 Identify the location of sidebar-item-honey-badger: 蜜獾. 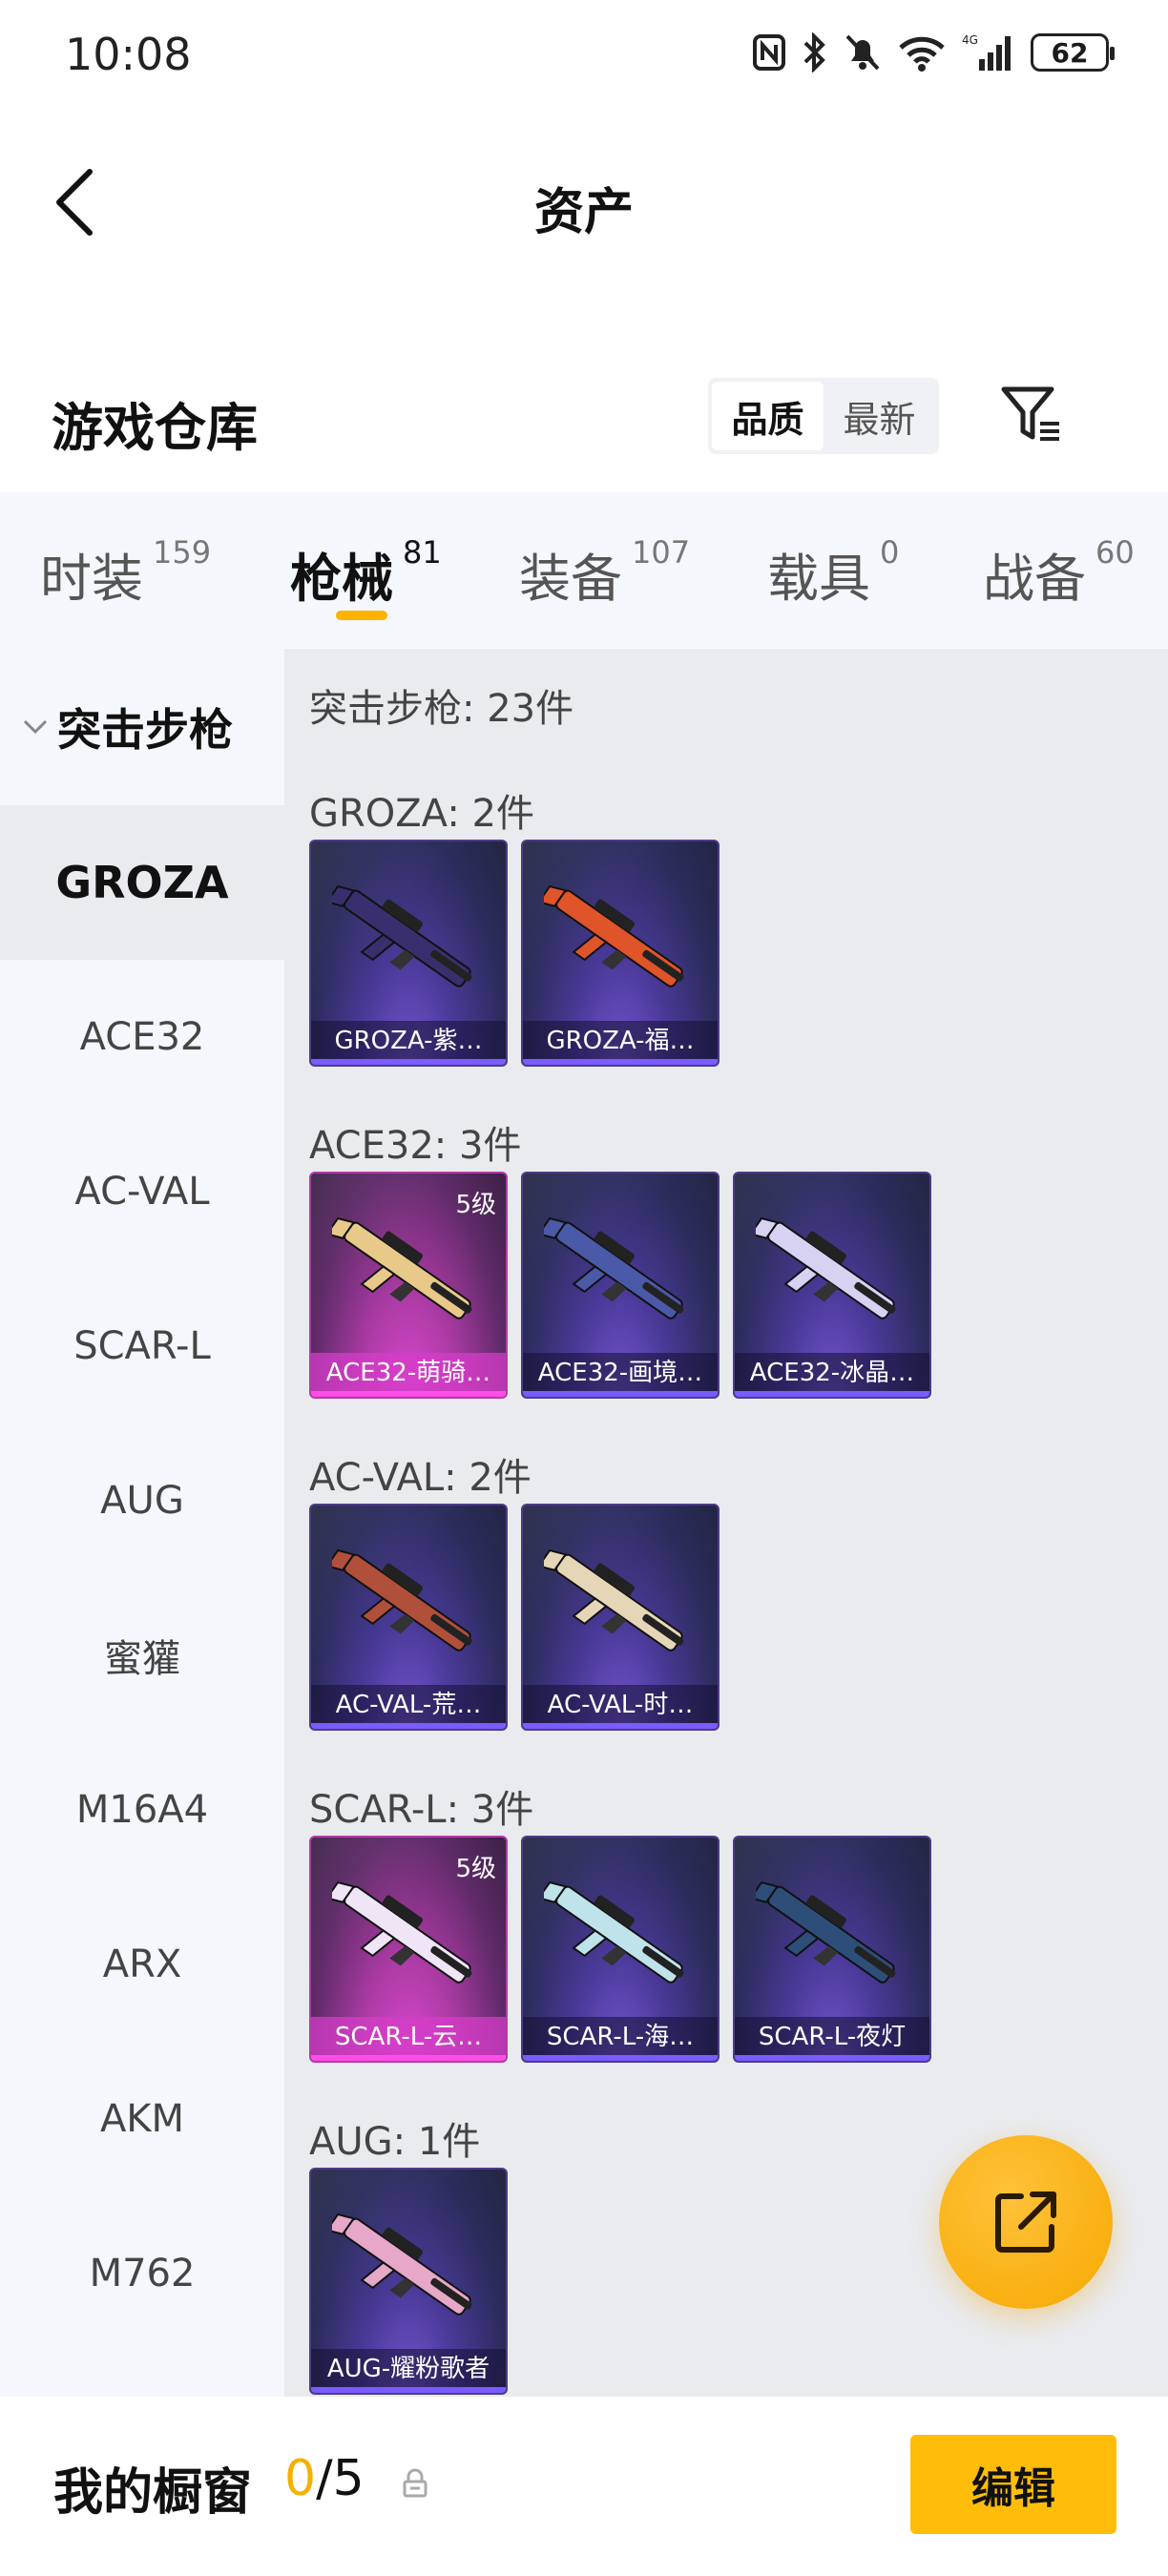
(142, 1655).